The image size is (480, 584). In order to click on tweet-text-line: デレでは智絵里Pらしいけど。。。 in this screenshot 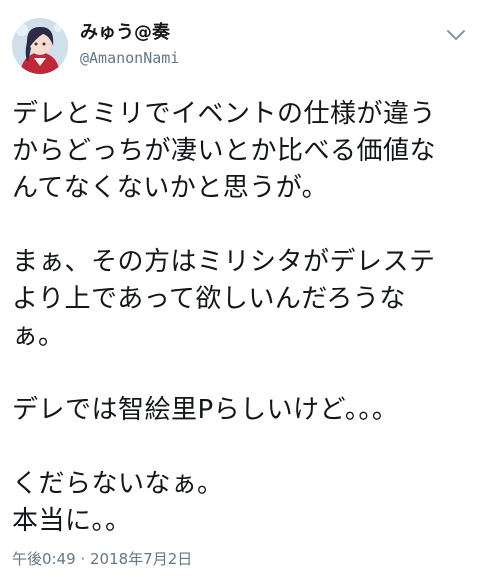, I will do `click(205, 410)`.